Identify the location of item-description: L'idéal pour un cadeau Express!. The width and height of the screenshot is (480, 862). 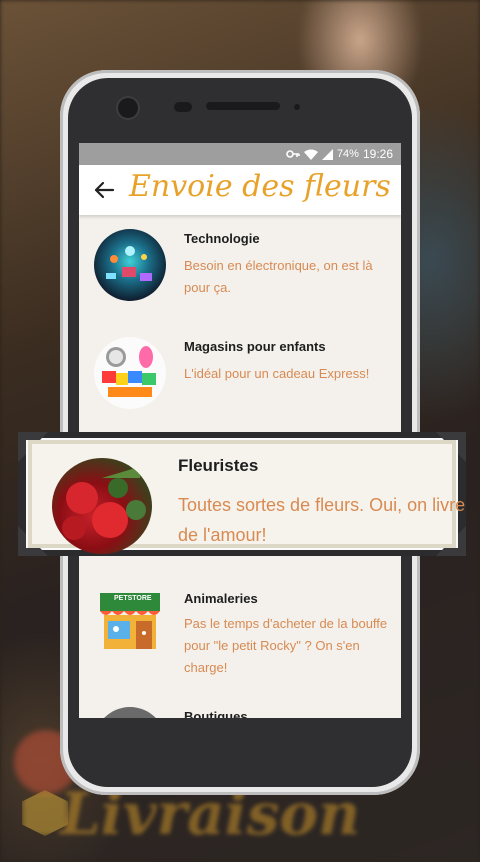
(277, 373).